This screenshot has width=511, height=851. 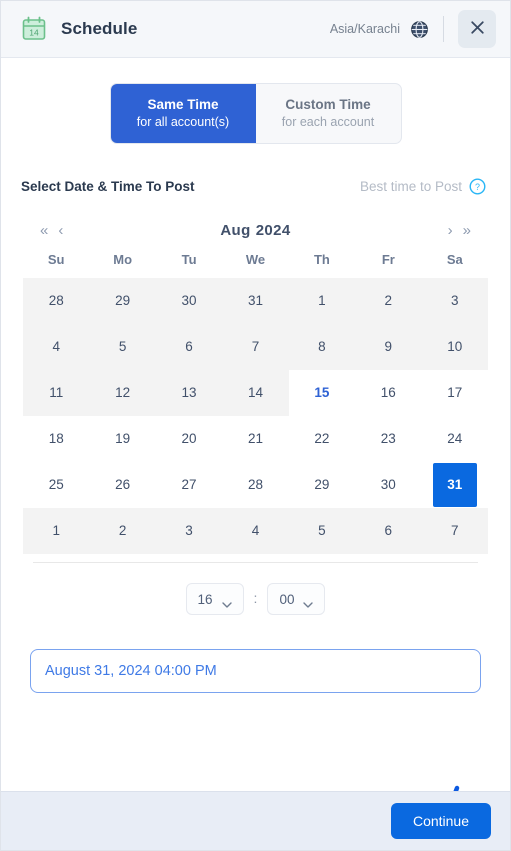 What do you see at coordinates (255, 563) in the screenshot?
I see `calendar-divider` at bounding box center [255, 563].